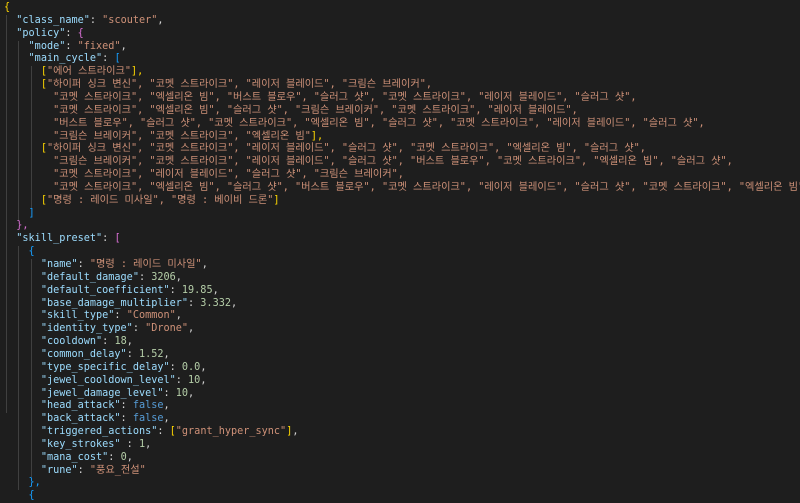  I want to click on json-string: "fixed", so click(99, 46).